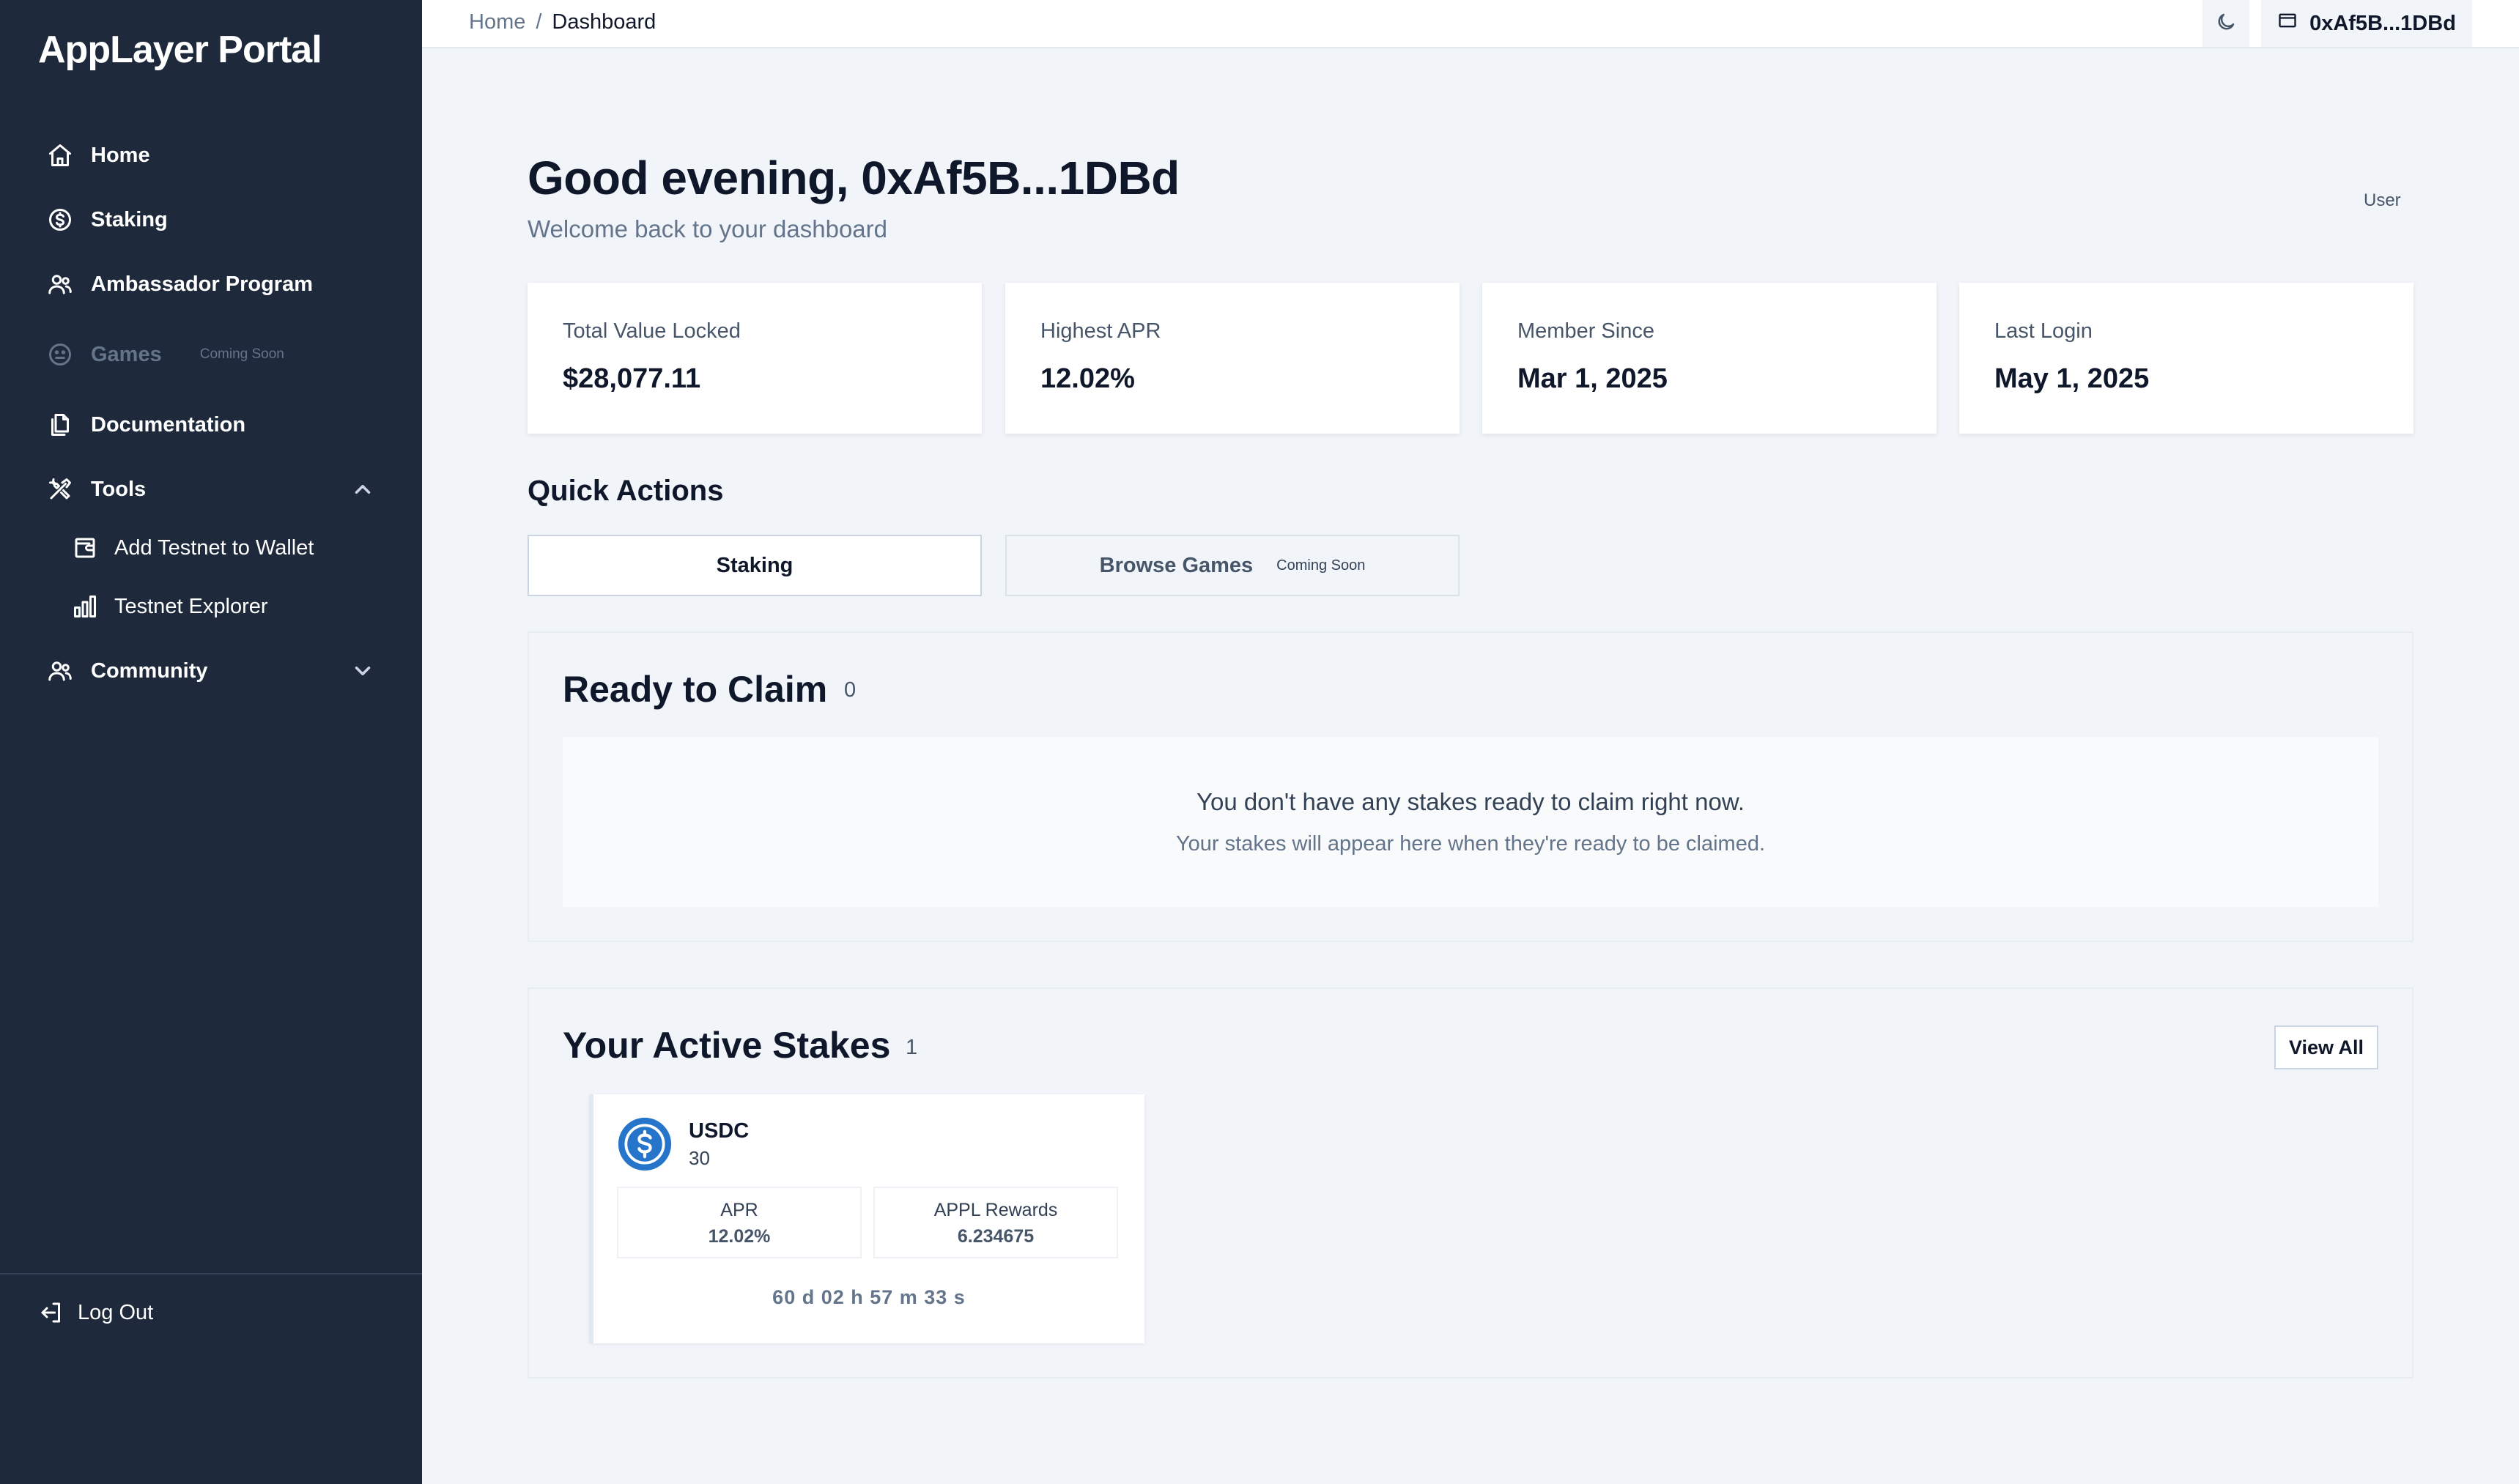 Image resolution: width=2519 pixels, height=1484 pixels. What do you see at coordinates (60, 671) in the screenshot?
I see `community-icon` at bounding box center [60, 671].